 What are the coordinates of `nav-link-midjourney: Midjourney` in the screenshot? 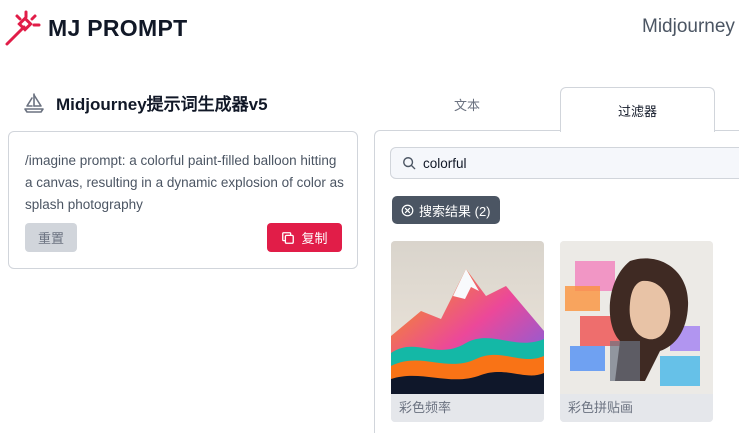 It's located at (688, 27).